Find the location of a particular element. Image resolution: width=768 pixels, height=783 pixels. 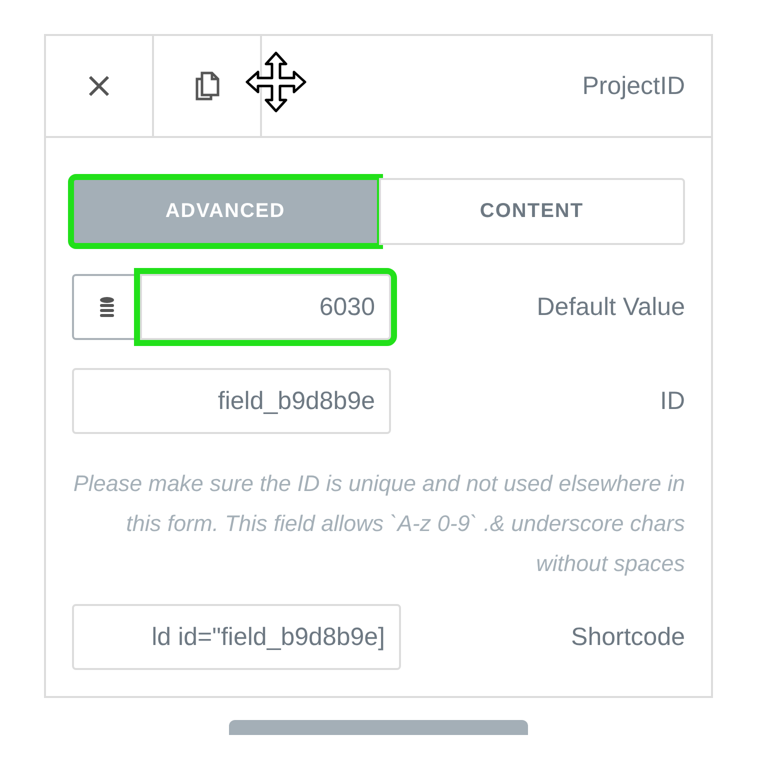

field-label: Default Value is located at coordinates (610, 307).